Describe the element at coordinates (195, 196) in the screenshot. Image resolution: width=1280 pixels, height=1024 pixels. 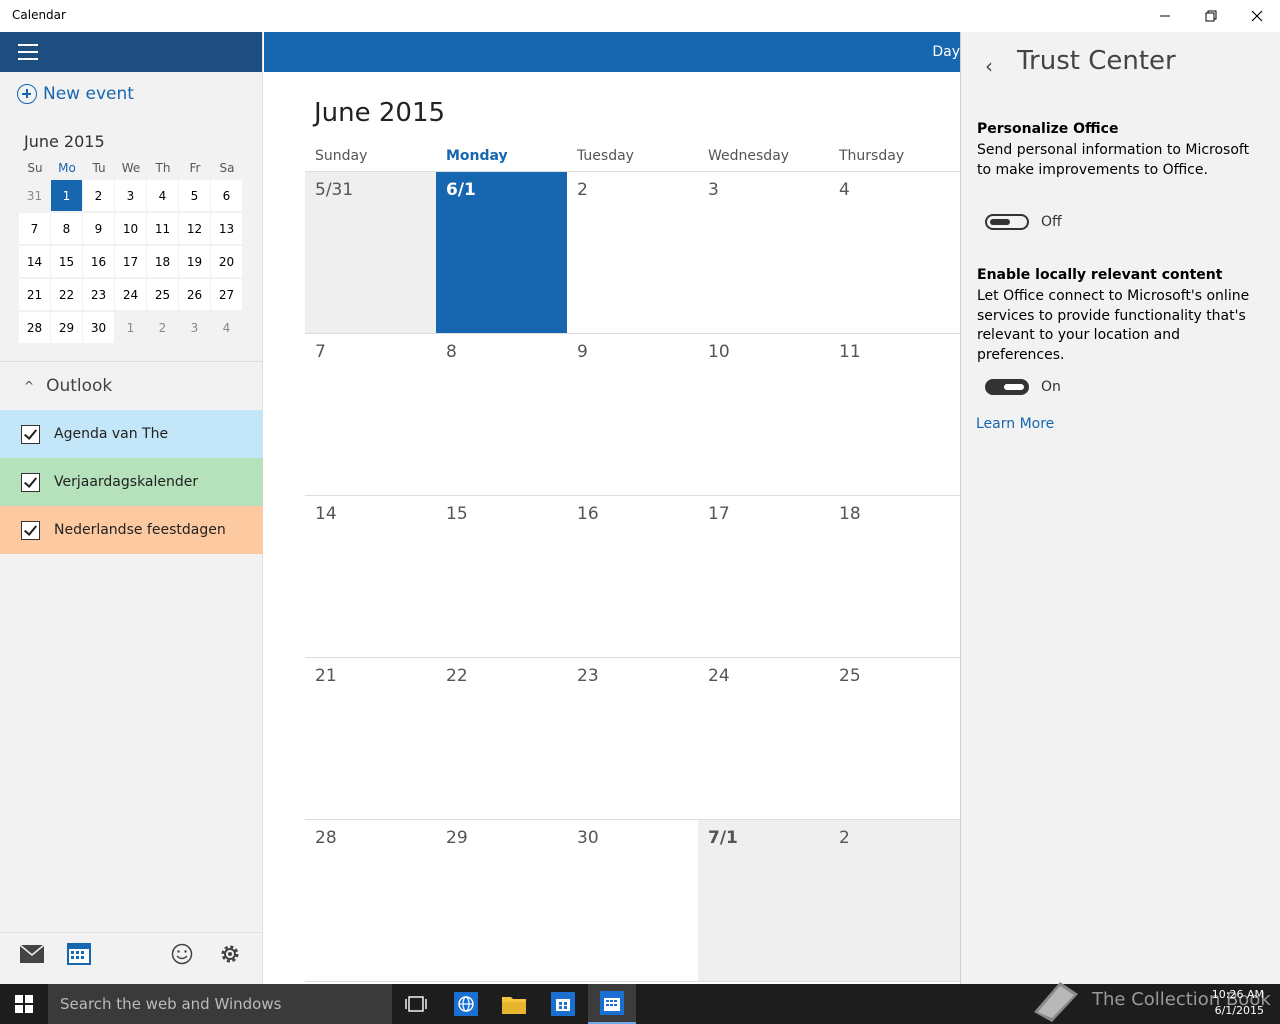
I see `mini-day: 5` at that location.